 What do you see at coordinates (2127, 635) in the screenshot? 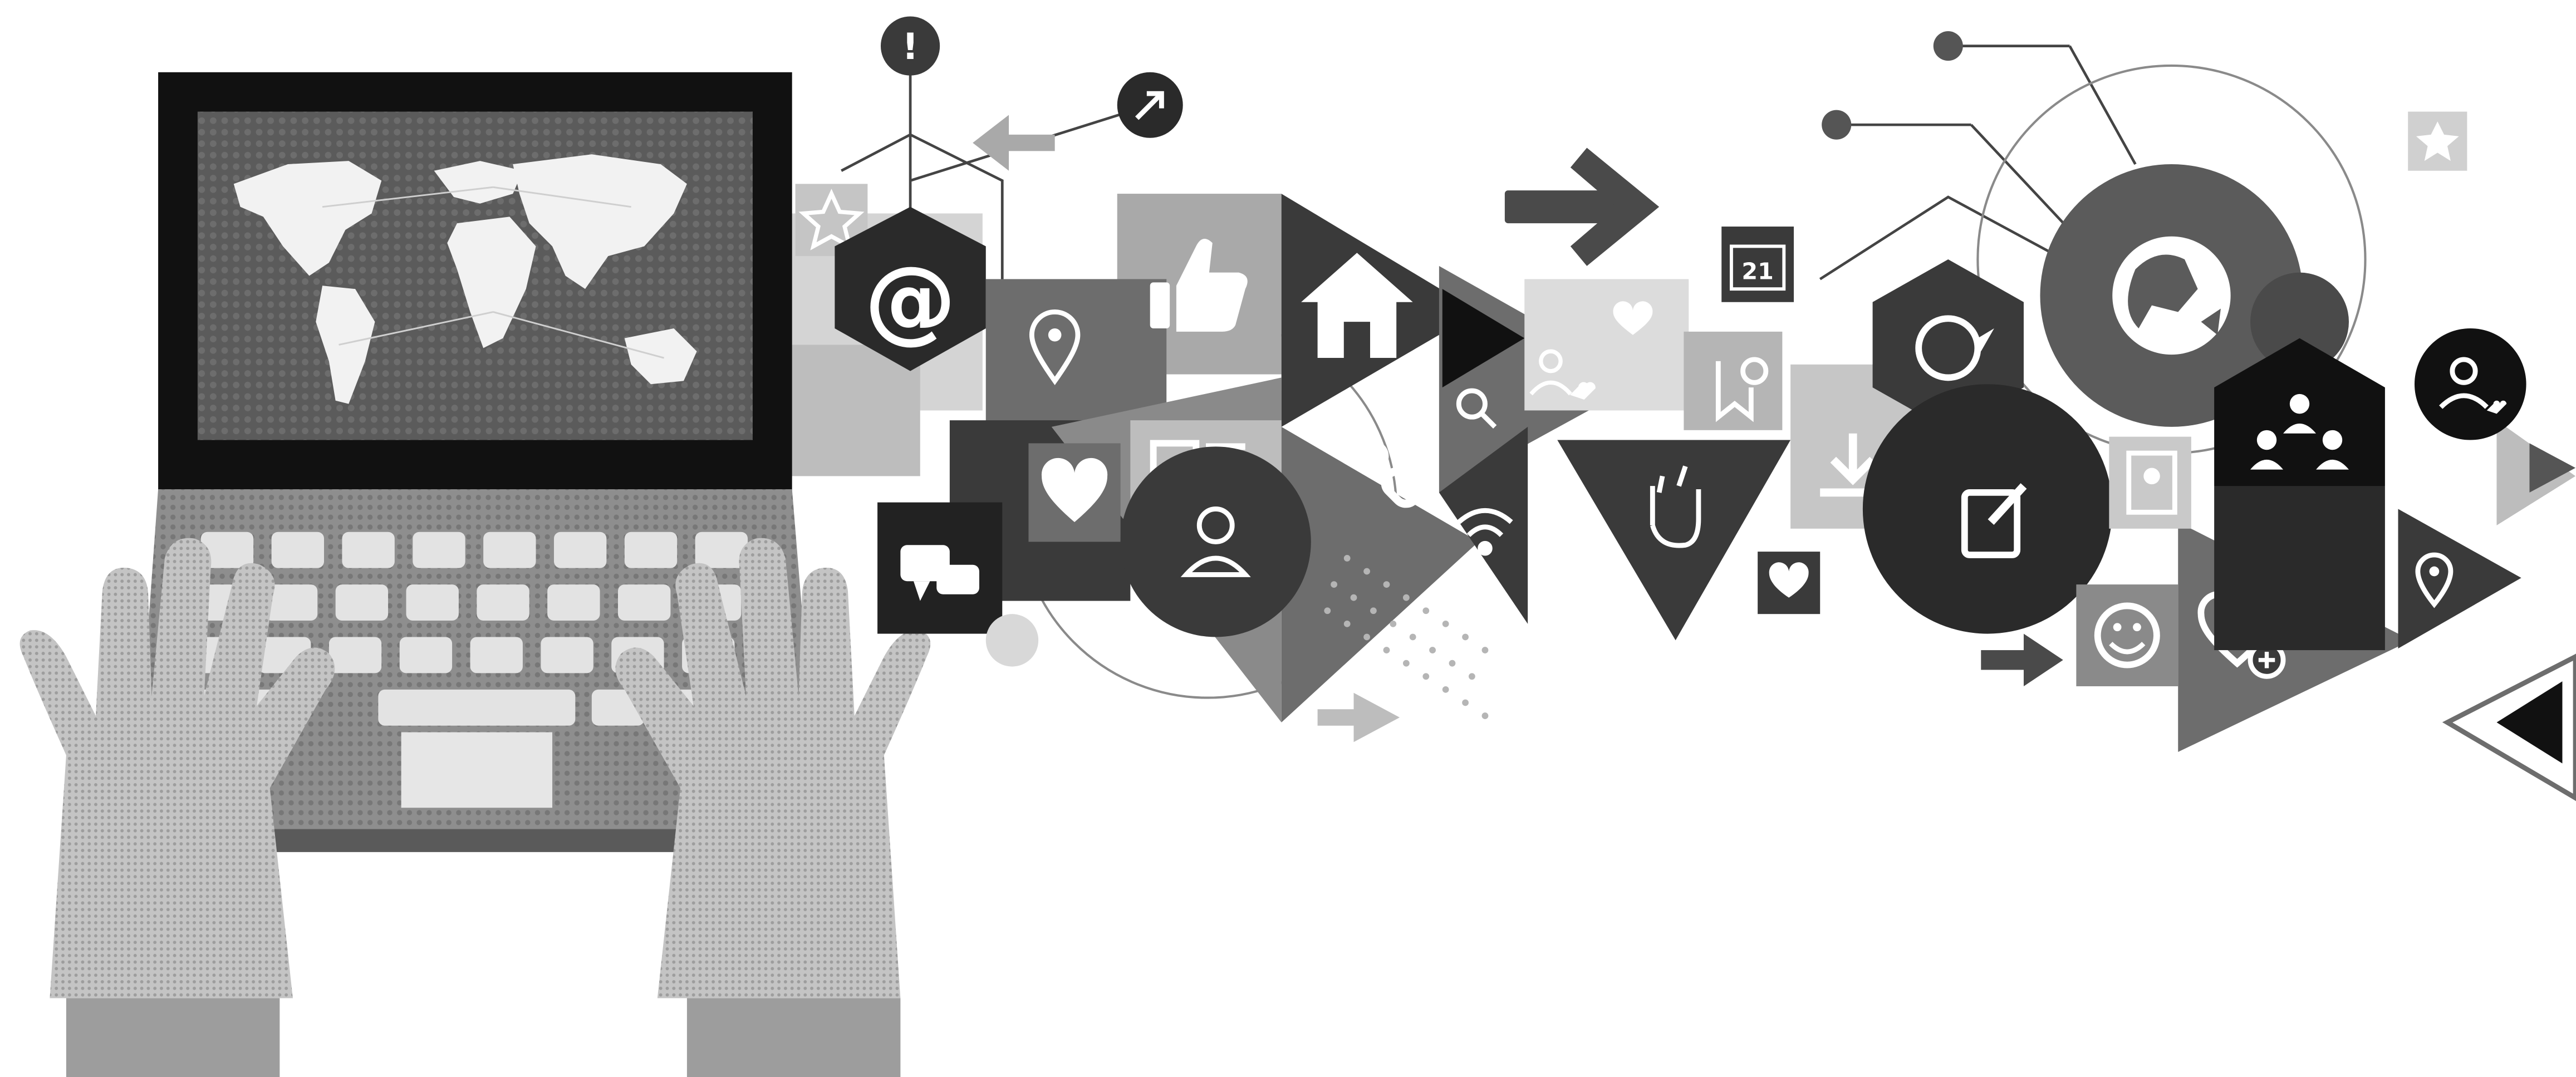
I see `smiley-icon` at bounding box center [2127, 635].